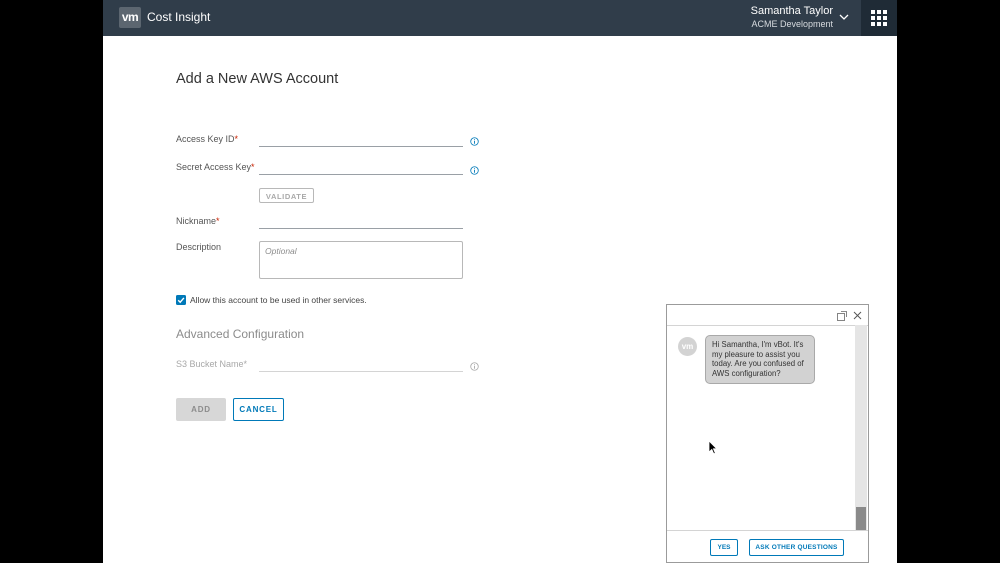 Image resolution: width=1000 pixels, height=563 pixels. Describe the element at coordinates (687, 346) in the screenshot. I see `bot-avatar: vm` at that location.